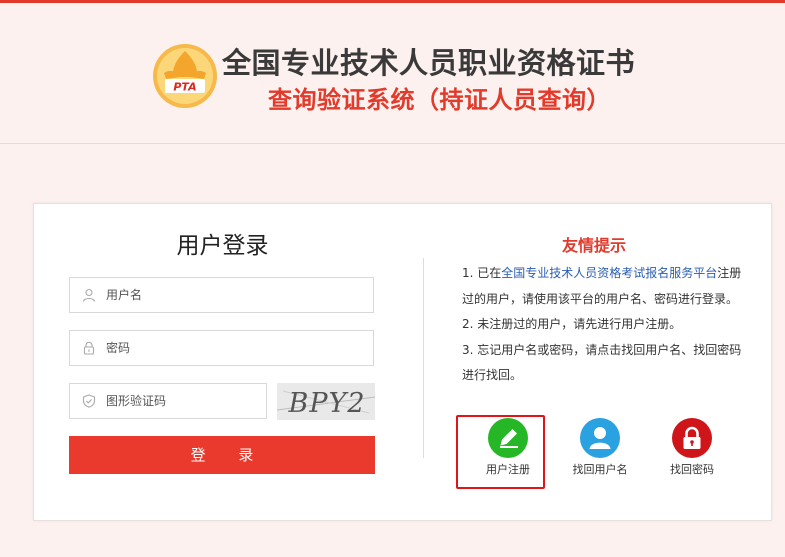 The height and width of the screenshot is (557, 785). I want to click on tips-title: 友情提示, so click(593, 245).